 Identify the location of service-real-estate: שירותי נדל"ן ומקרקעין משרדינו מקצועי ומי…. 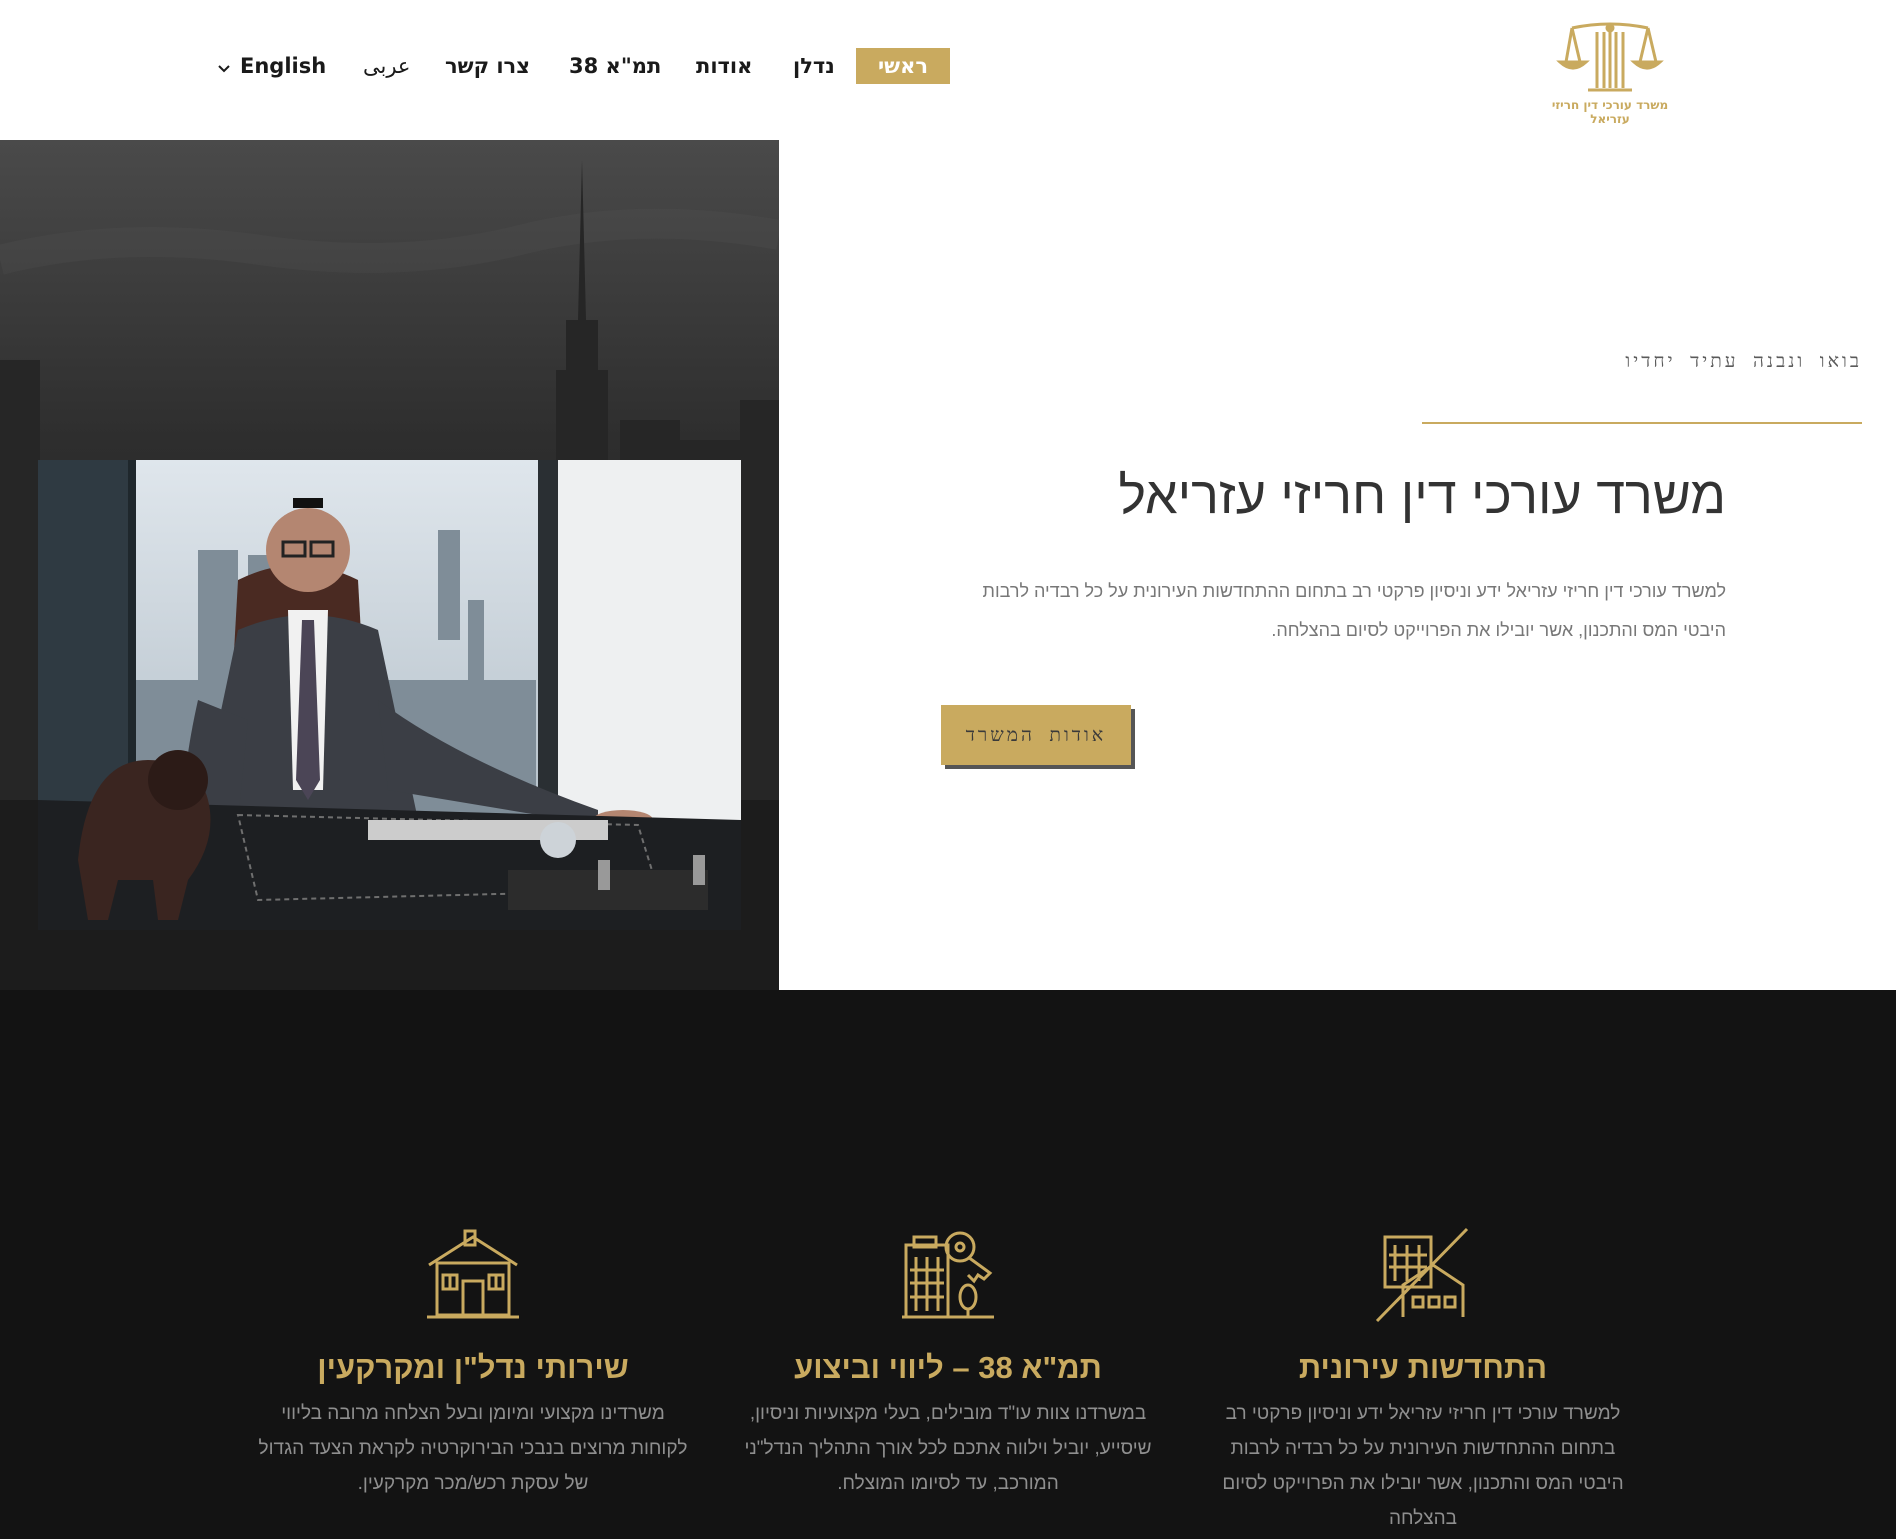
(473, 1363).